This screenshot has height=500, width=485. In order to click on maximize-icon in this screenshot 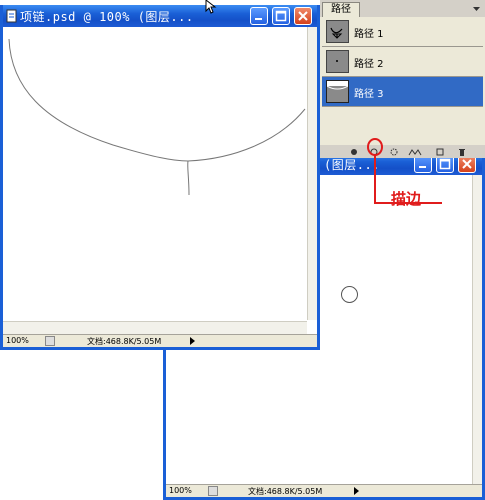, I will do `click(281, 16)`.